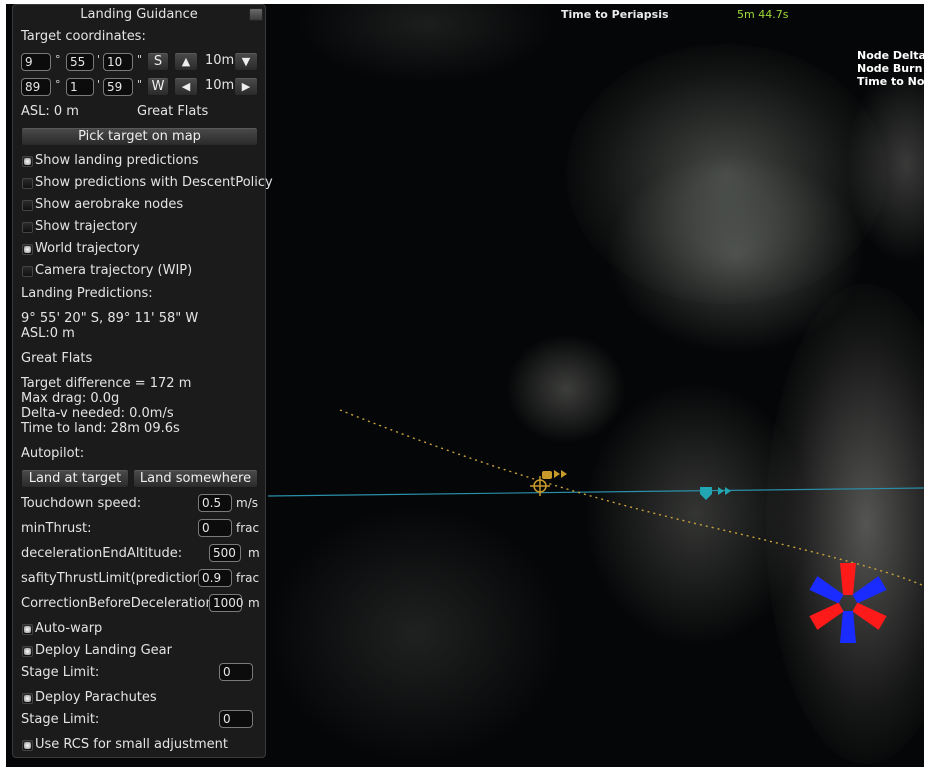 Image resolution: width=929 pixels, height=772 pixels. Describe the element at coordinates (109, 204) in the screenshot. I see `option-label: Show aerobrake nodes` at that location.